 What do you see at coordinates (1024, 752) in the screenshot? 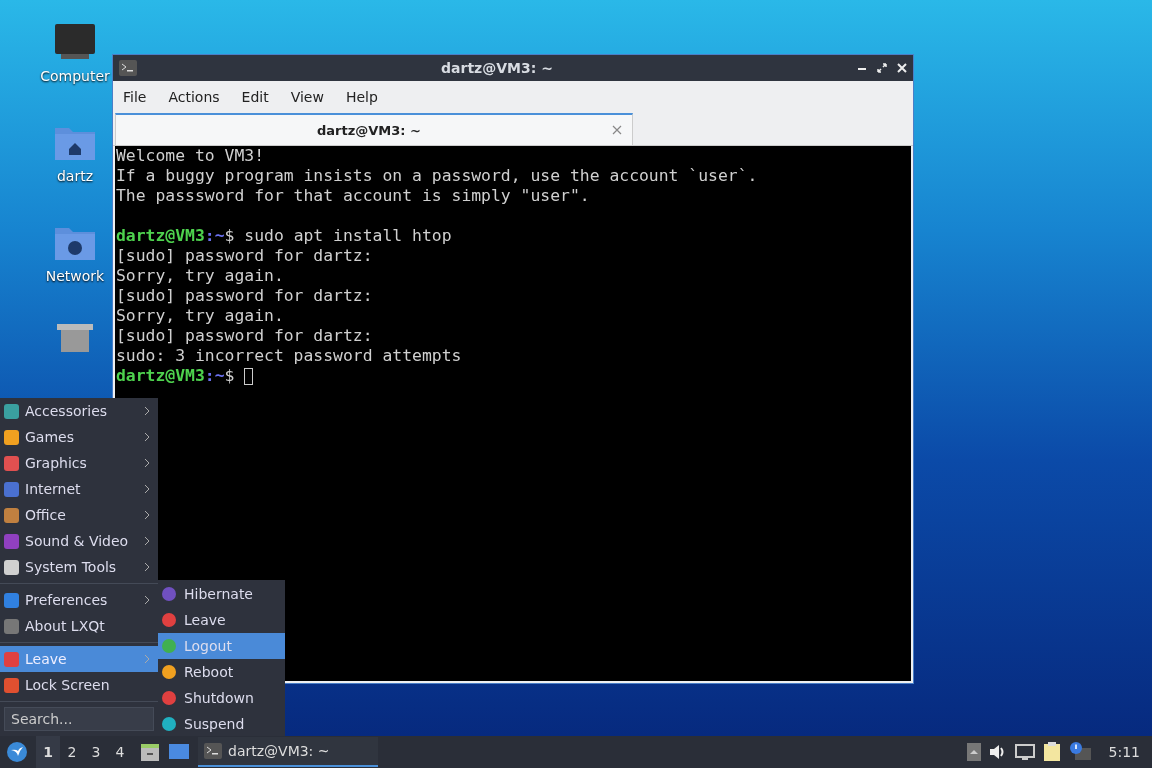
I see `network-icon` at bounding box center [1024, 752].